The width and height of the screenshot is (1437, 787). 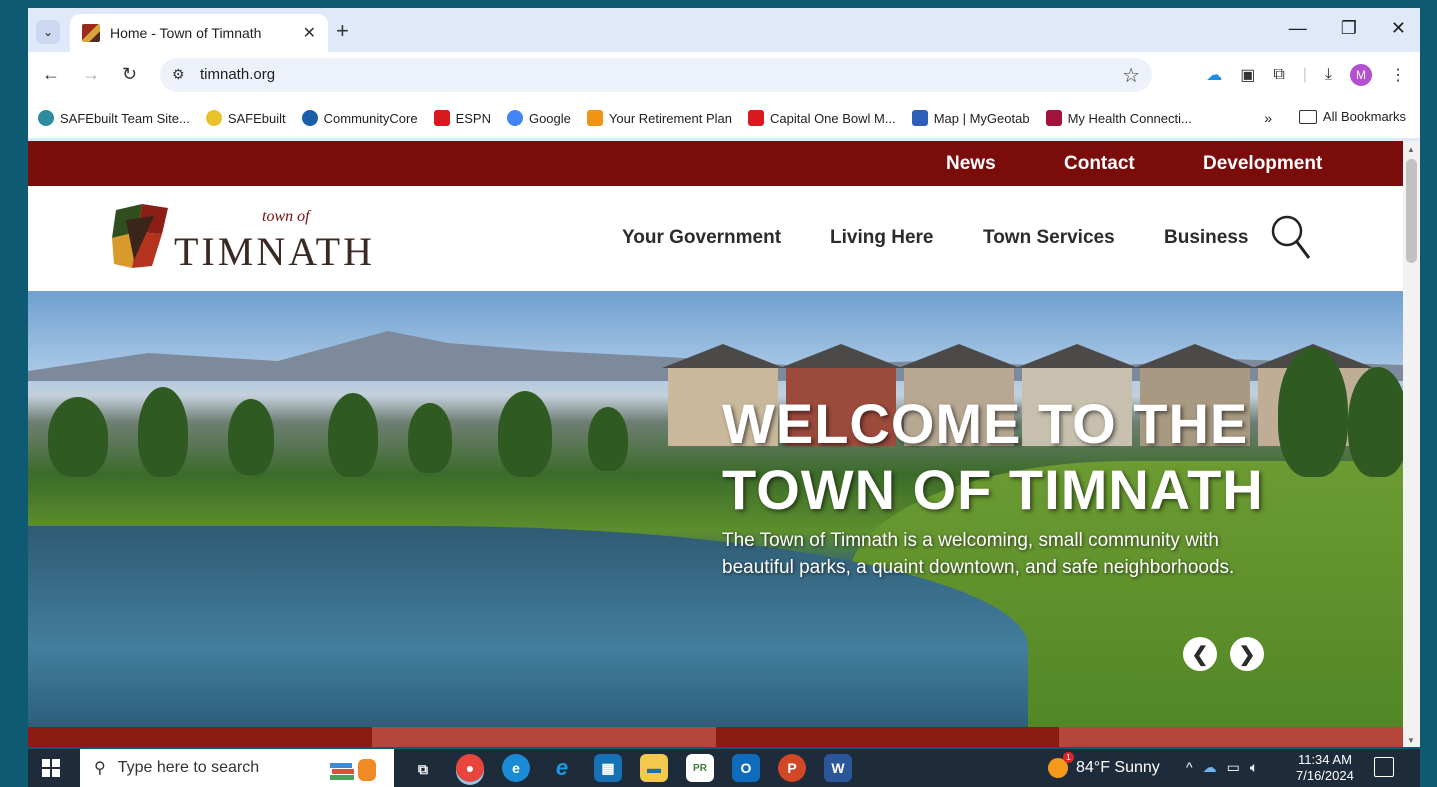 What do you see at coordinates (48, 32) in the screenshot?
I see `tab-search-button: ⌄` at bounding box center [48, 32].